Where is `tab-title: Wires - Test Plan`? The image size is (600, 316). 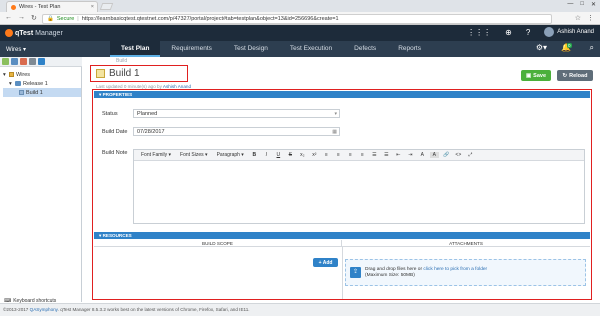 tab-title: Wires - Test Plan is located at coordinates (40, 7).